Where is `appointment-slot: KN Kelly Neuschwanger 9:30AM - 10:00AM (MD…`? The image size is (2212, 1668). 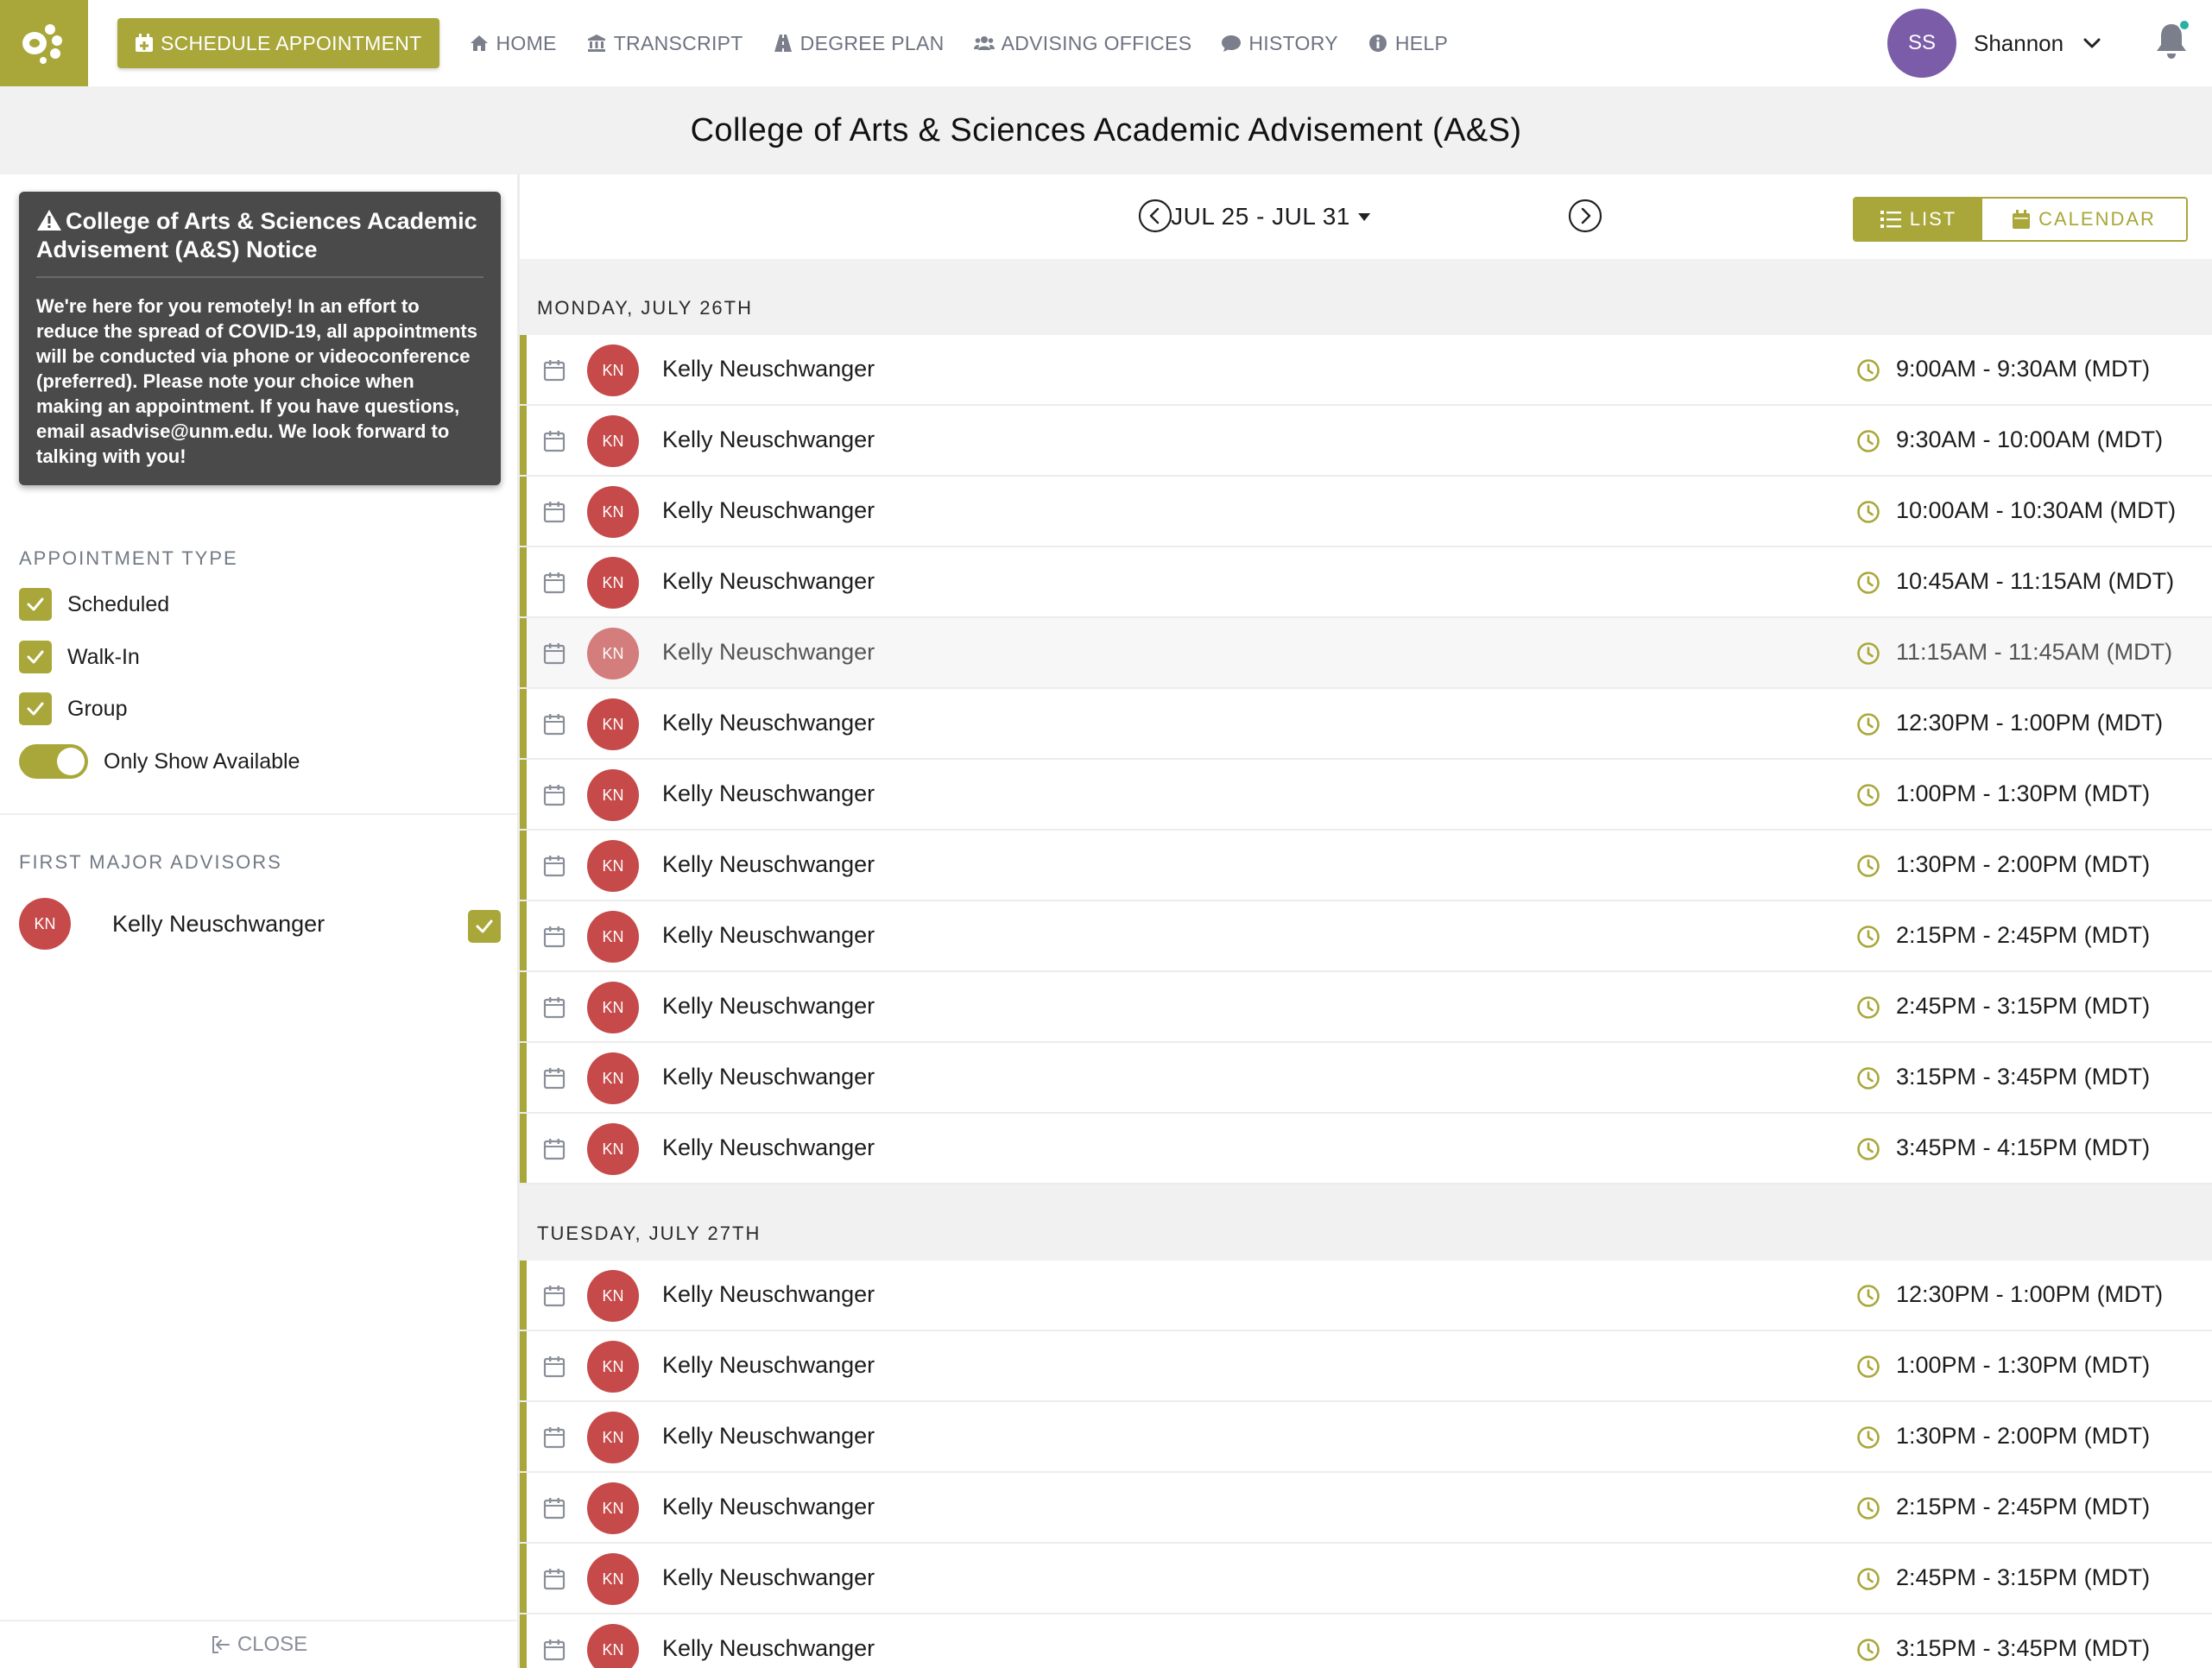
appointment-slot: KN Kelly Neuschwanger 9:30AM - 10:00AM (MD… is located at coordinates (1366, 441).